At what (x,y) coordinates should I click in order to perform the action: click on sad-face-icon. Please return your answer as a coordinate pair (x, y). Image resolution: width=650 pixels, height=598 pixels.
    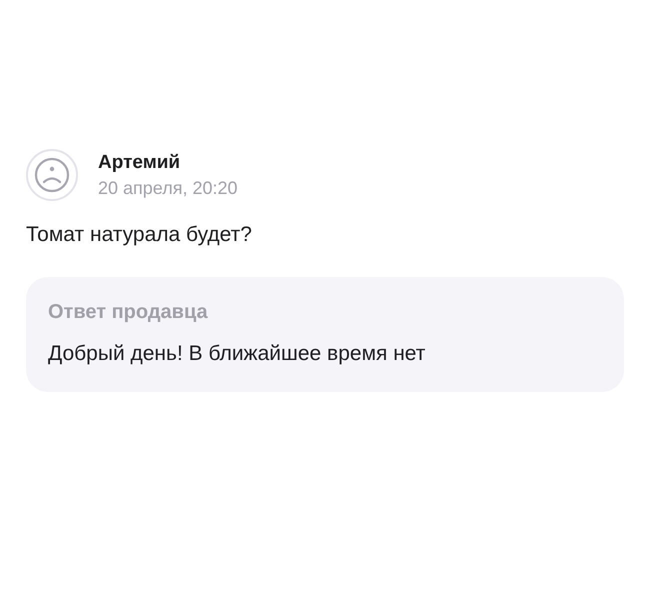
    Looking at the image, I should click on (52, 175).